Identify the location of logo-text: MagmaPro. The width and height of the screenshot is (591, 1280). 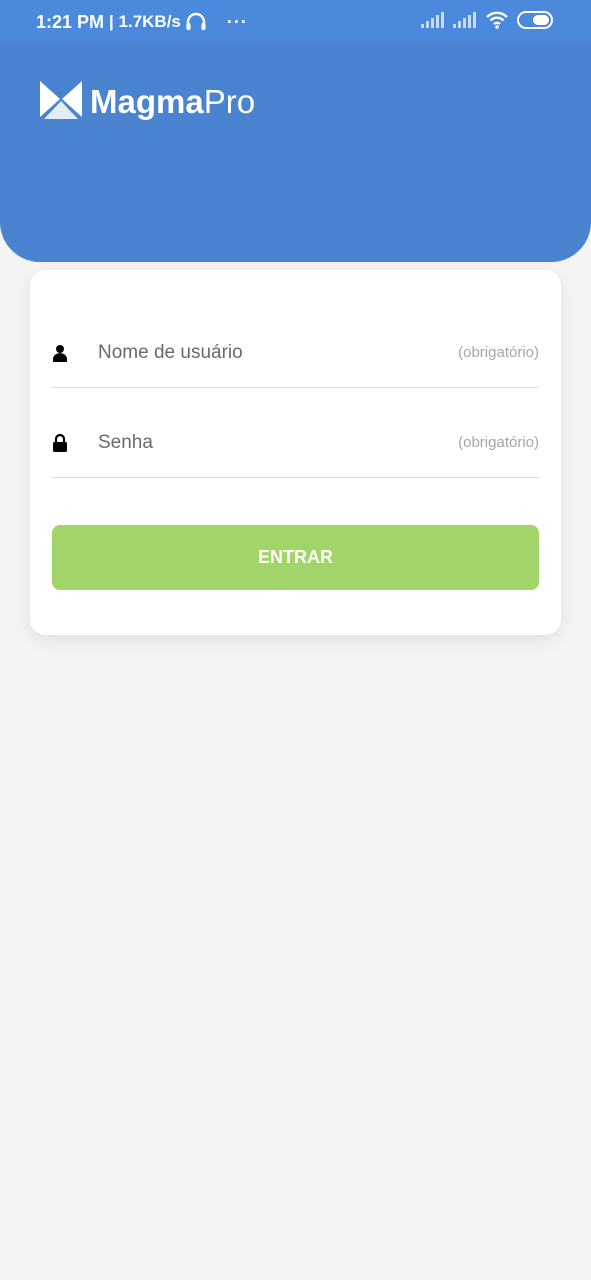
(172, 102).